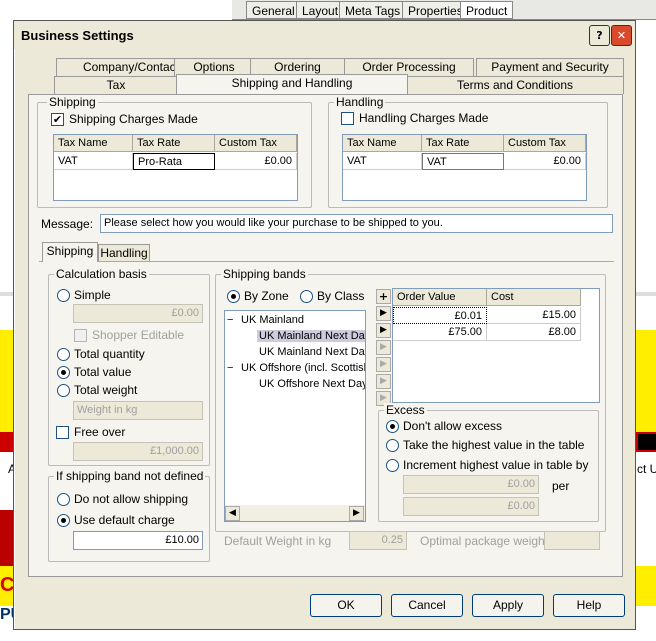  Describe the element at coordinates (232, 513) in the screenshot. I see `scroll-left-icon: ◀` at that location.